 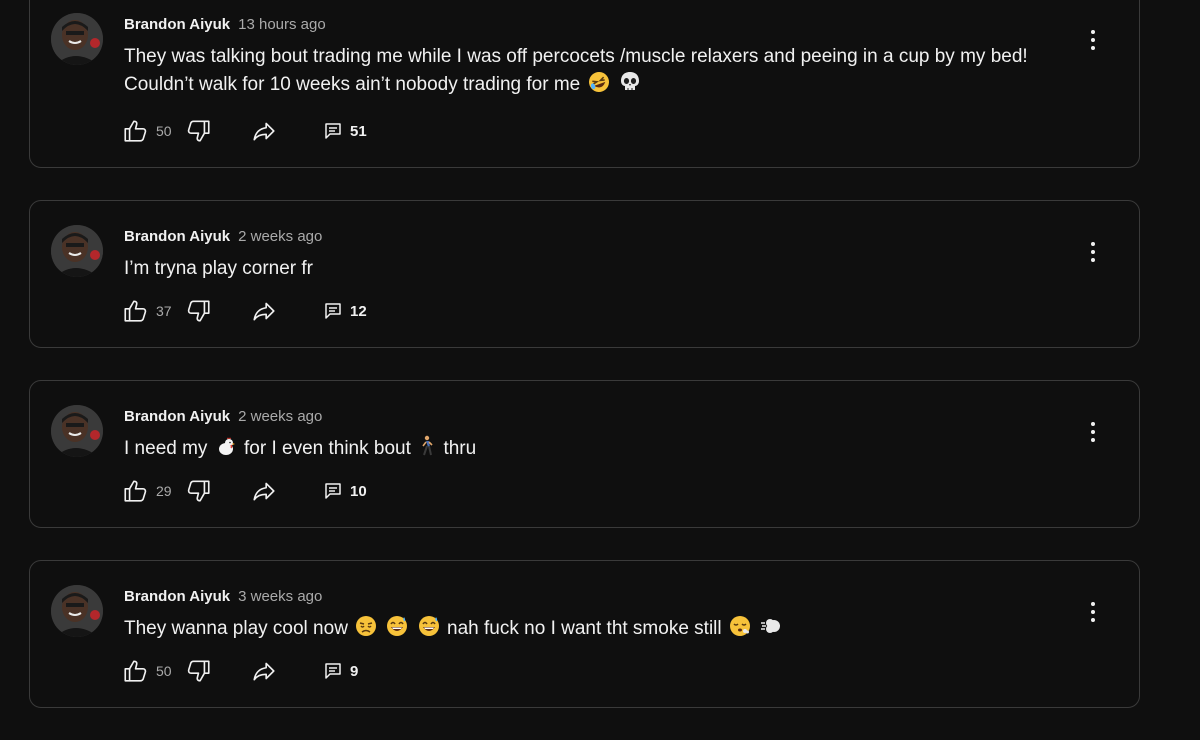 I want to click on comment-actions: 29 10, so click(x=244, y=491).